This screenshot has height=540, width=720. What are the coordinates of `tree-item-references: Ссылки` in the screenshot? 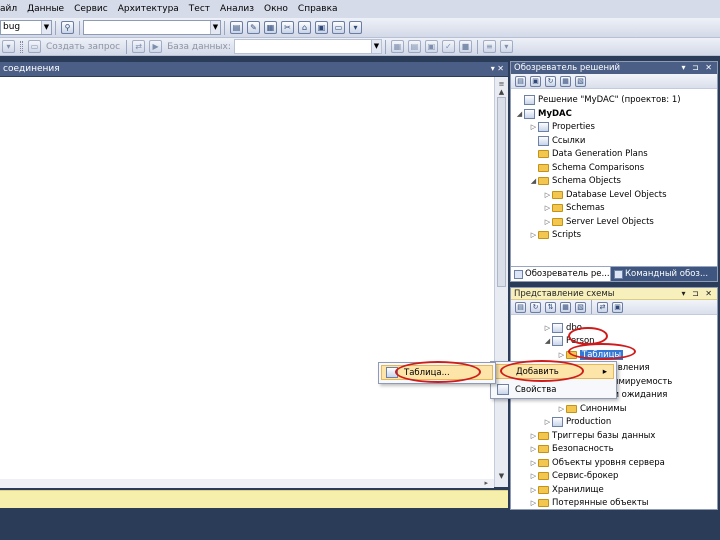 It's located at (557, 140).